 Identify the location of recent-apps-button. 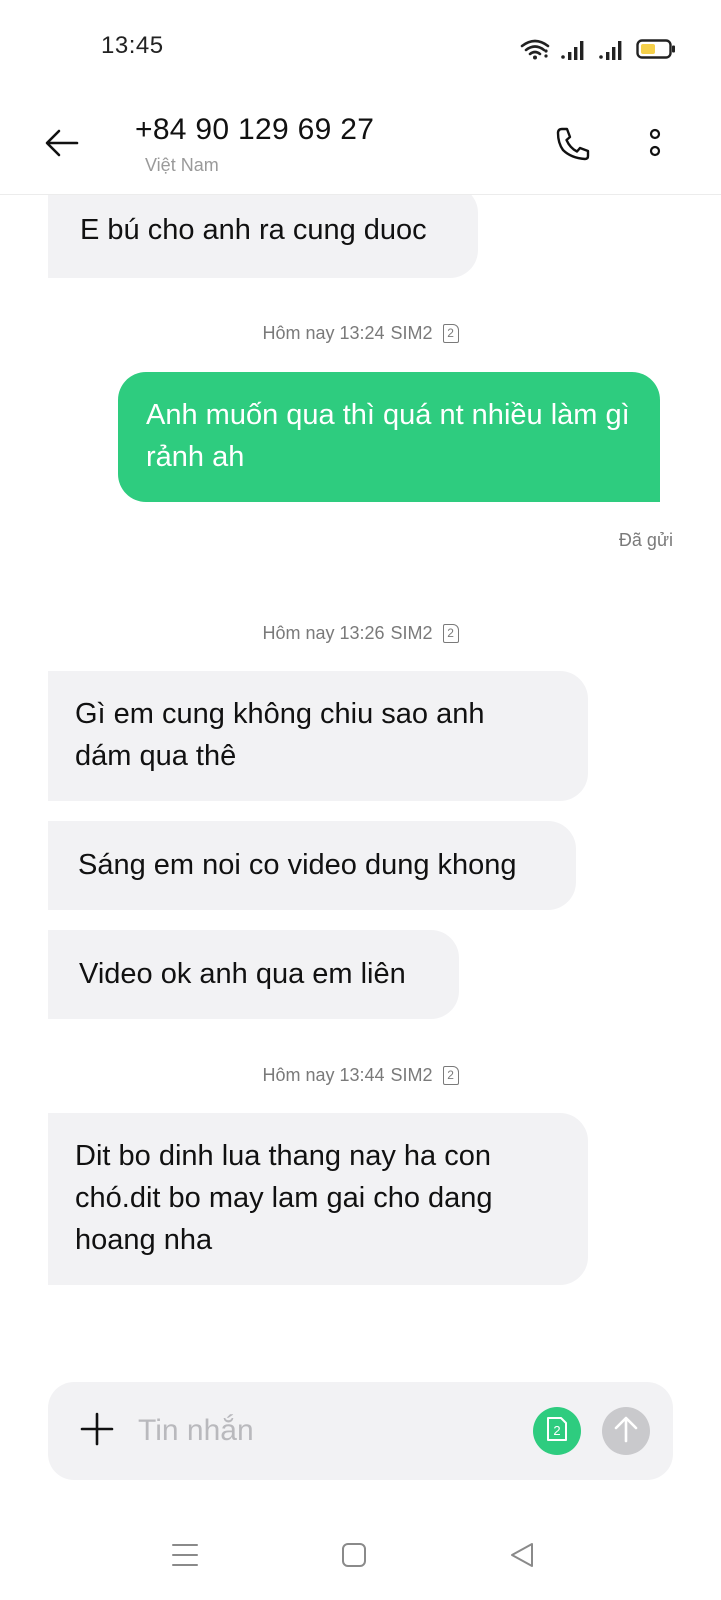
(185, 1557).